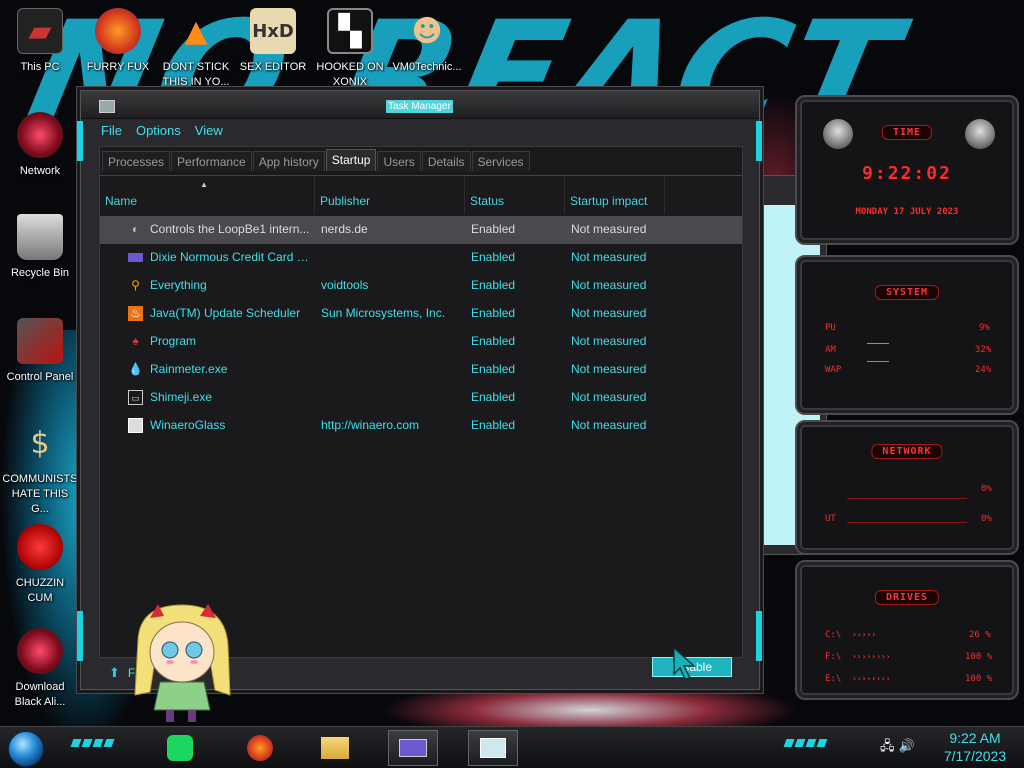 The width and height of the screenshot is (1024, 768). I want to click on widget-title: DRIVES, so click(907, 597).